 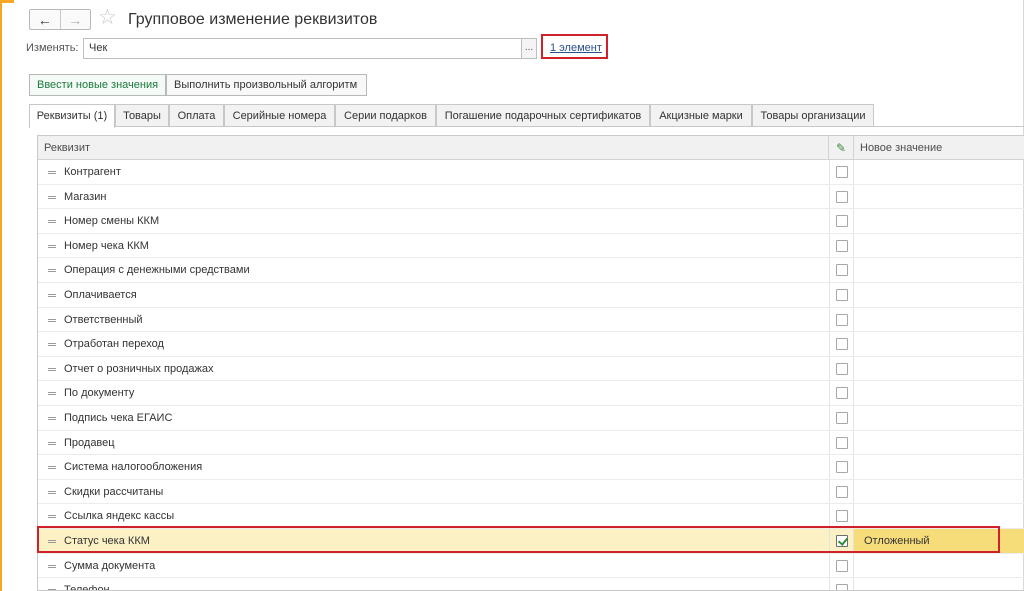 I want to click on attribute-name: По документу, so click(x=99, y=393).